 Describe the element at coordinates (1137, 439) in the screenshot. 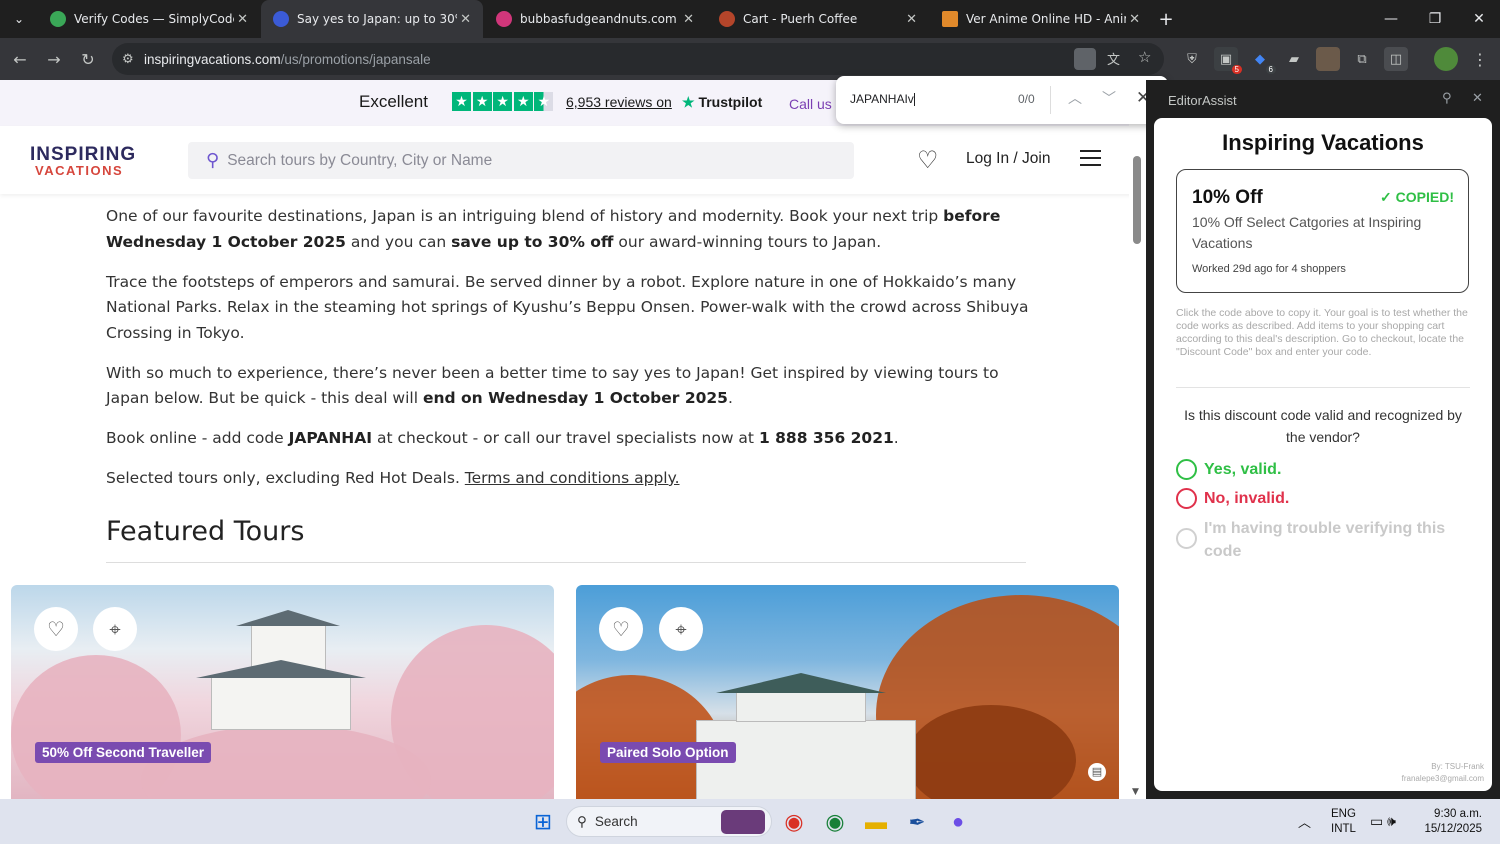

I see `page-scrollbar: ▼` at that location.